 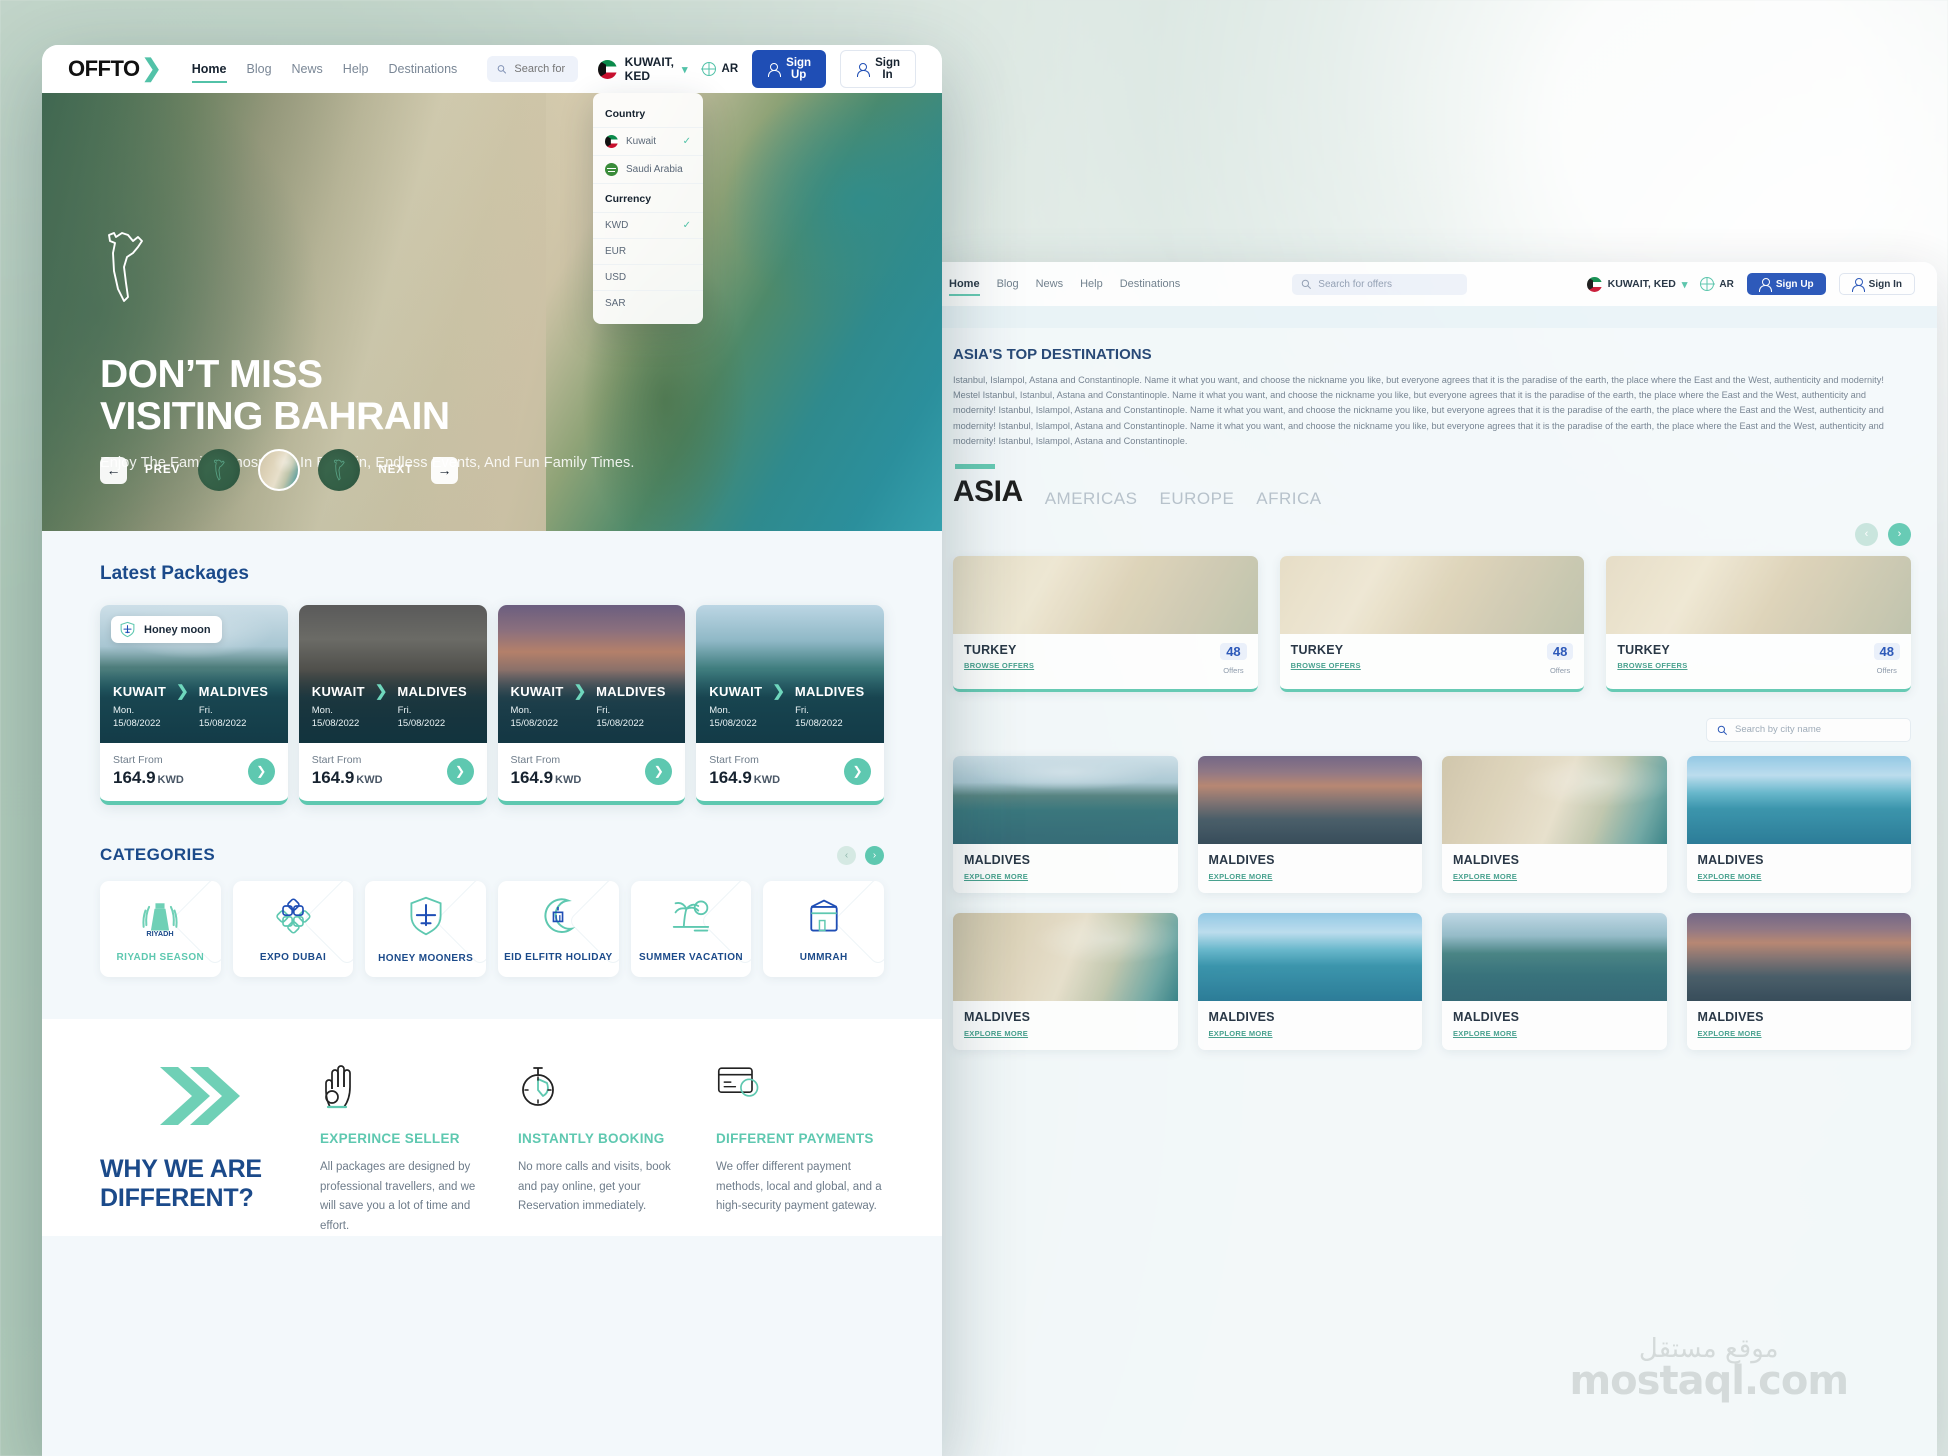 I want to click on package-depart-day: Mon., so click(x=124, y=711).